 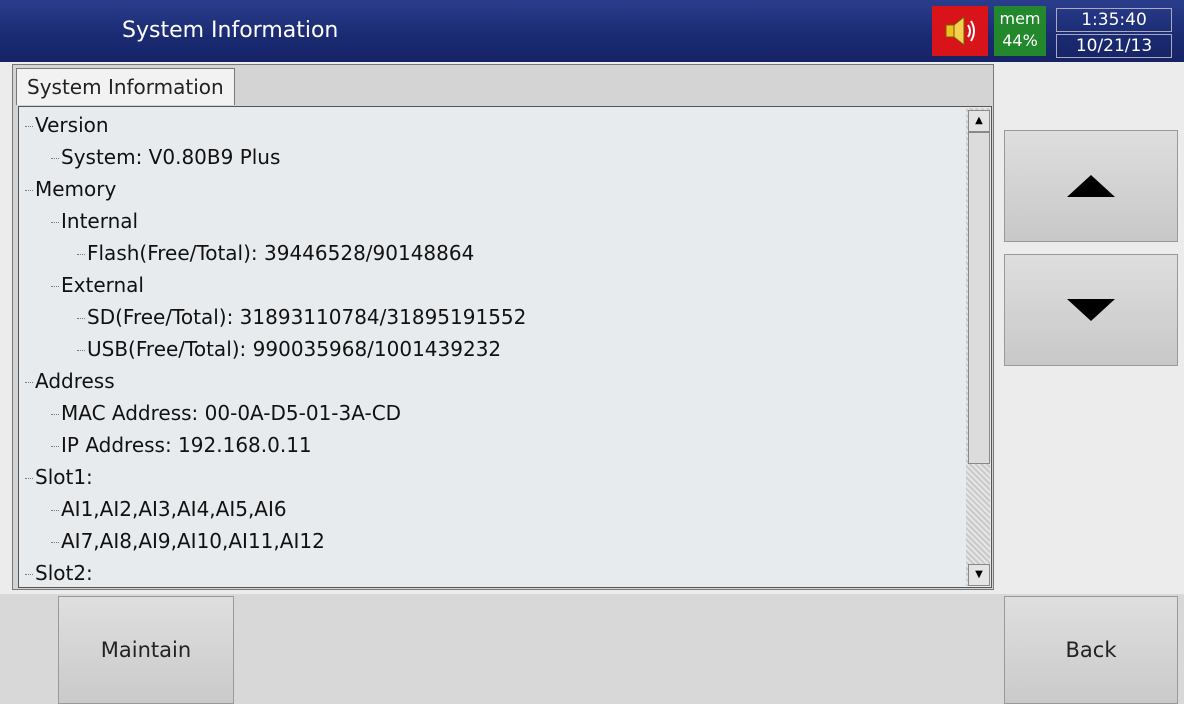 I want to click on tree-item: Internal, so click(x=94, y=221).